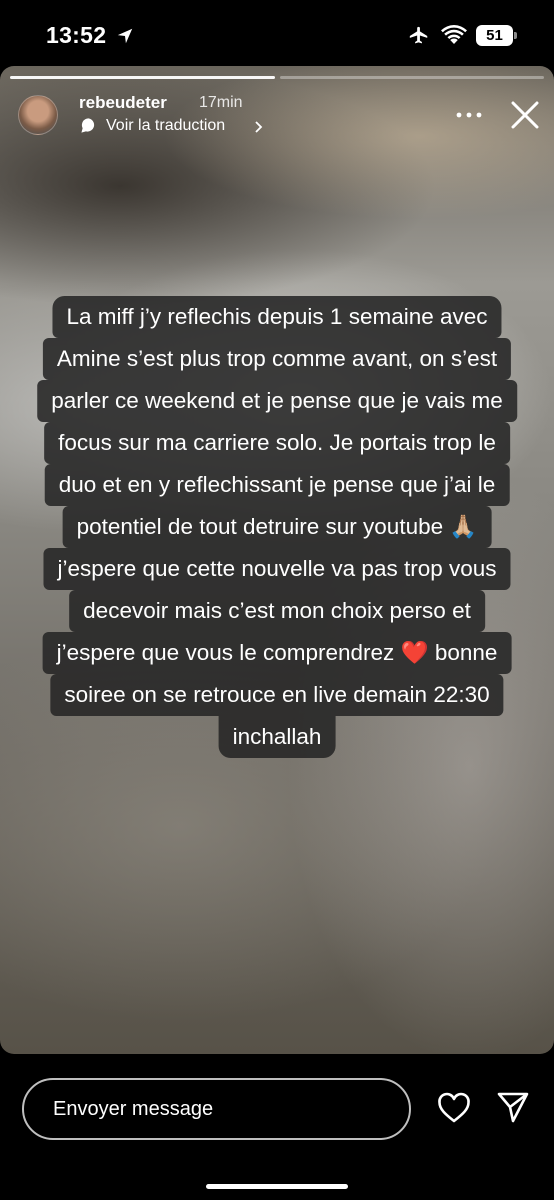 The width and height of the screenshot is (554, 1200). What do you see at coordinates (221, 102) in the screenshot?
I see `story-time-ago: 17min` at bounding box center [221, 102].